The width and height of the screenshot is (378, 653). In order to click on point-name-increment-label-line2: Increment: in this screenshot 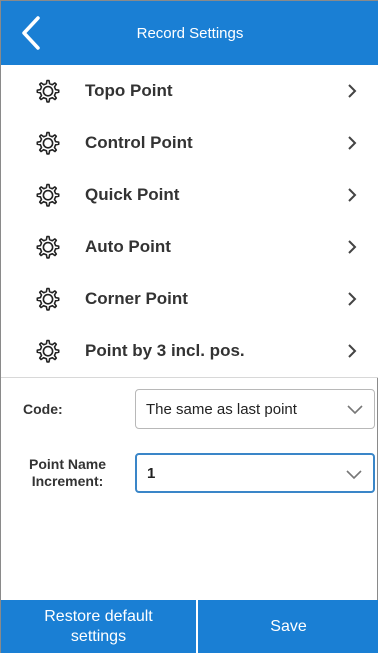, I will do `click(67, 481)`.